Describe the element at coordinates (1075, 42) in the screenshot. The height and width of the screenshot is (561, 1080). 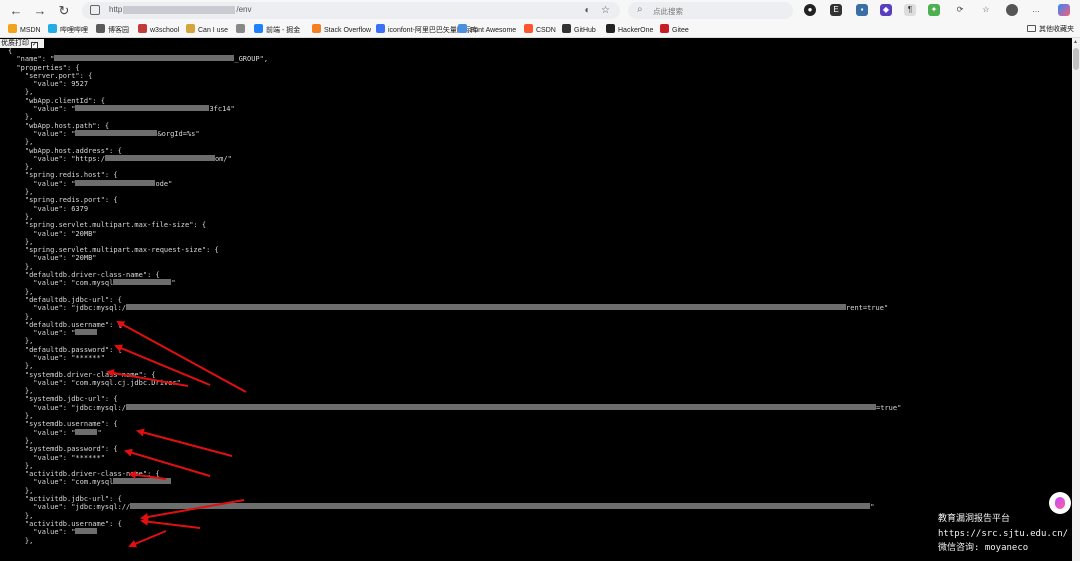
I see `scroll-up-icon: ▲` at that location.